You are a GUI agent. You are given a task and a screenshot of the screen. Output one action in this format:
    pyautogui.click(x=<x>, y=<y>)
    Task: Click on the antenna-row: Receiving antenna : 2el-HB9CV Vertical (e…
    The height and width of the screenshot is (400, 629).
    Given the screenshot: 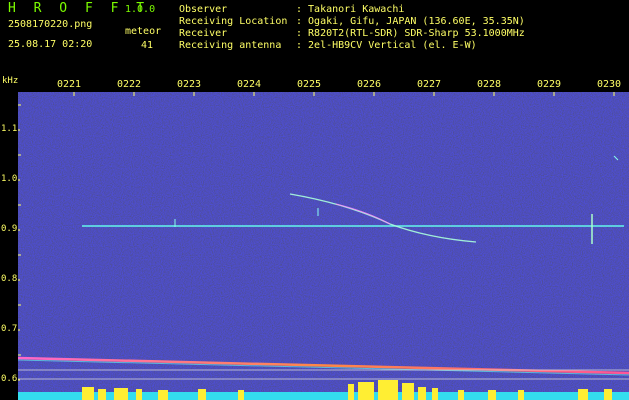 What is the action you would take?
    pyautogui.click(x=328, y=45)
    